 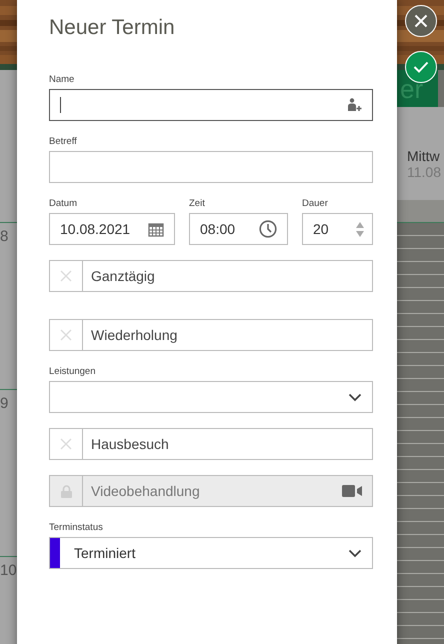 I want to click on checkmark-icon, so click(x=421, y=67).